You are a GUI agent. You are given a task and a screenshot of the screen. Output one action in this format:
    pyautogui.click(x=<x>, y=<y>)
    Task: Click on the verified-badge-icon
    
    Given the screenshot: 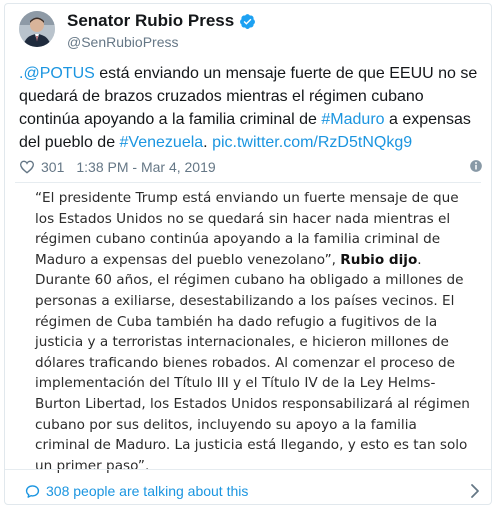 What is the action you would take?
    pyautogui.click(x=247, y=21)
    